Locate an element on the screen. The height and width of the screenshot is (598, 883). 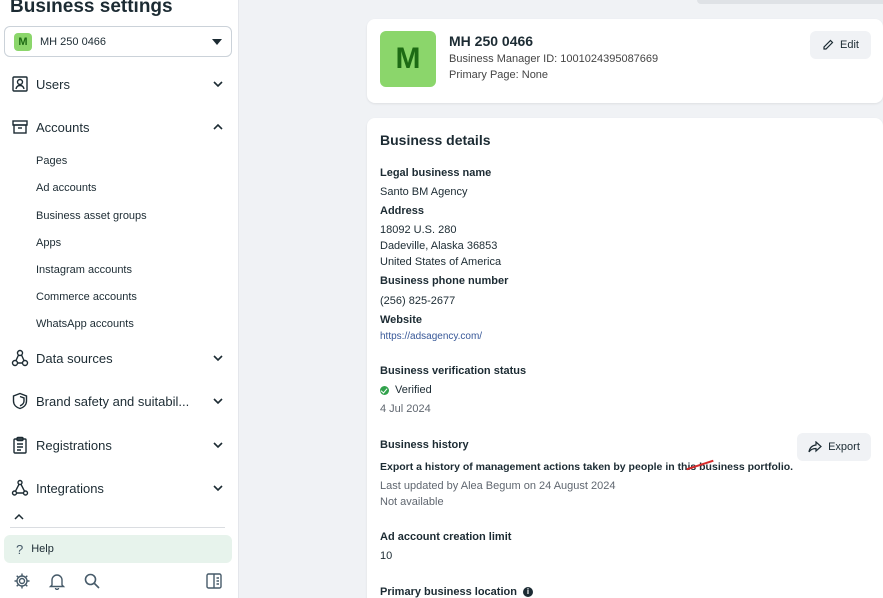
edit-label: Edit is located at coordinates (849, 45).